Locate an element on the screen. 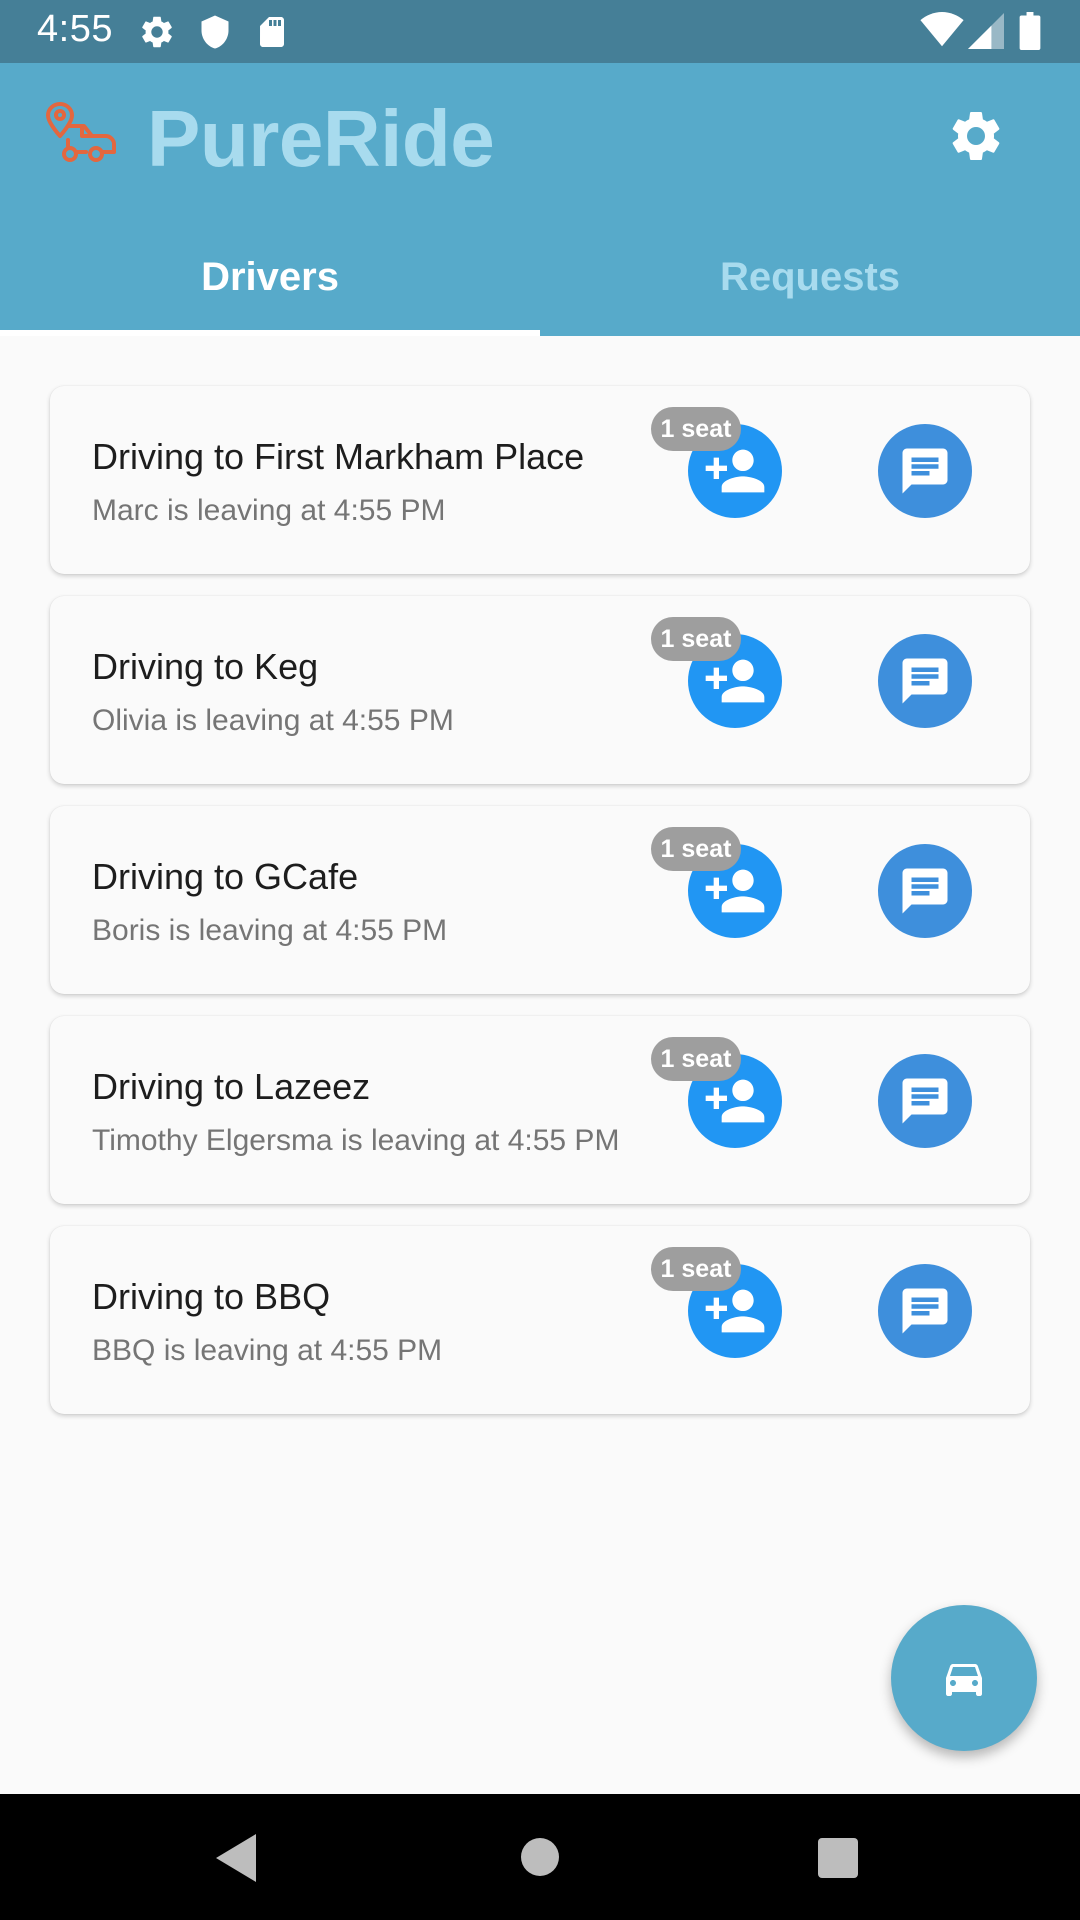  tab-indicator is located at coordinates (270, 333).